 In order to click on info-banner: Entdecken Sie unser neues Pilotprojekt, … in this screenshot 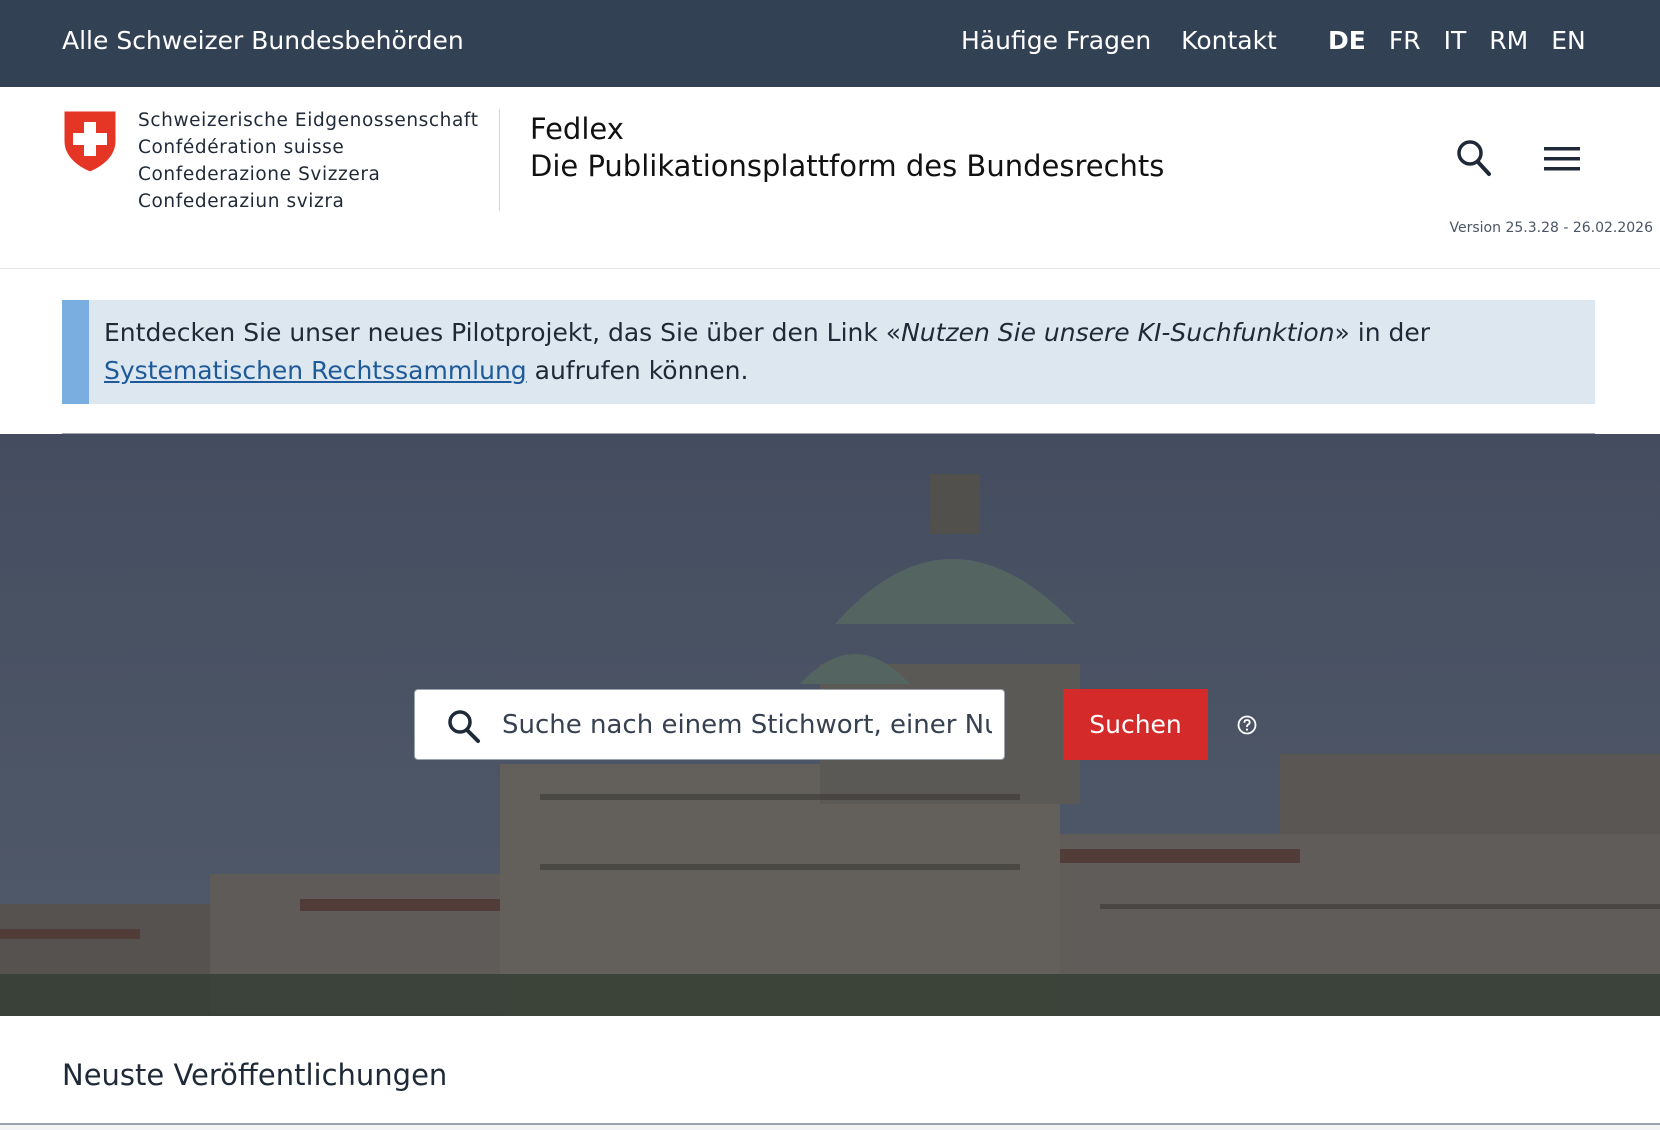, I will do `click(828, 352)`.